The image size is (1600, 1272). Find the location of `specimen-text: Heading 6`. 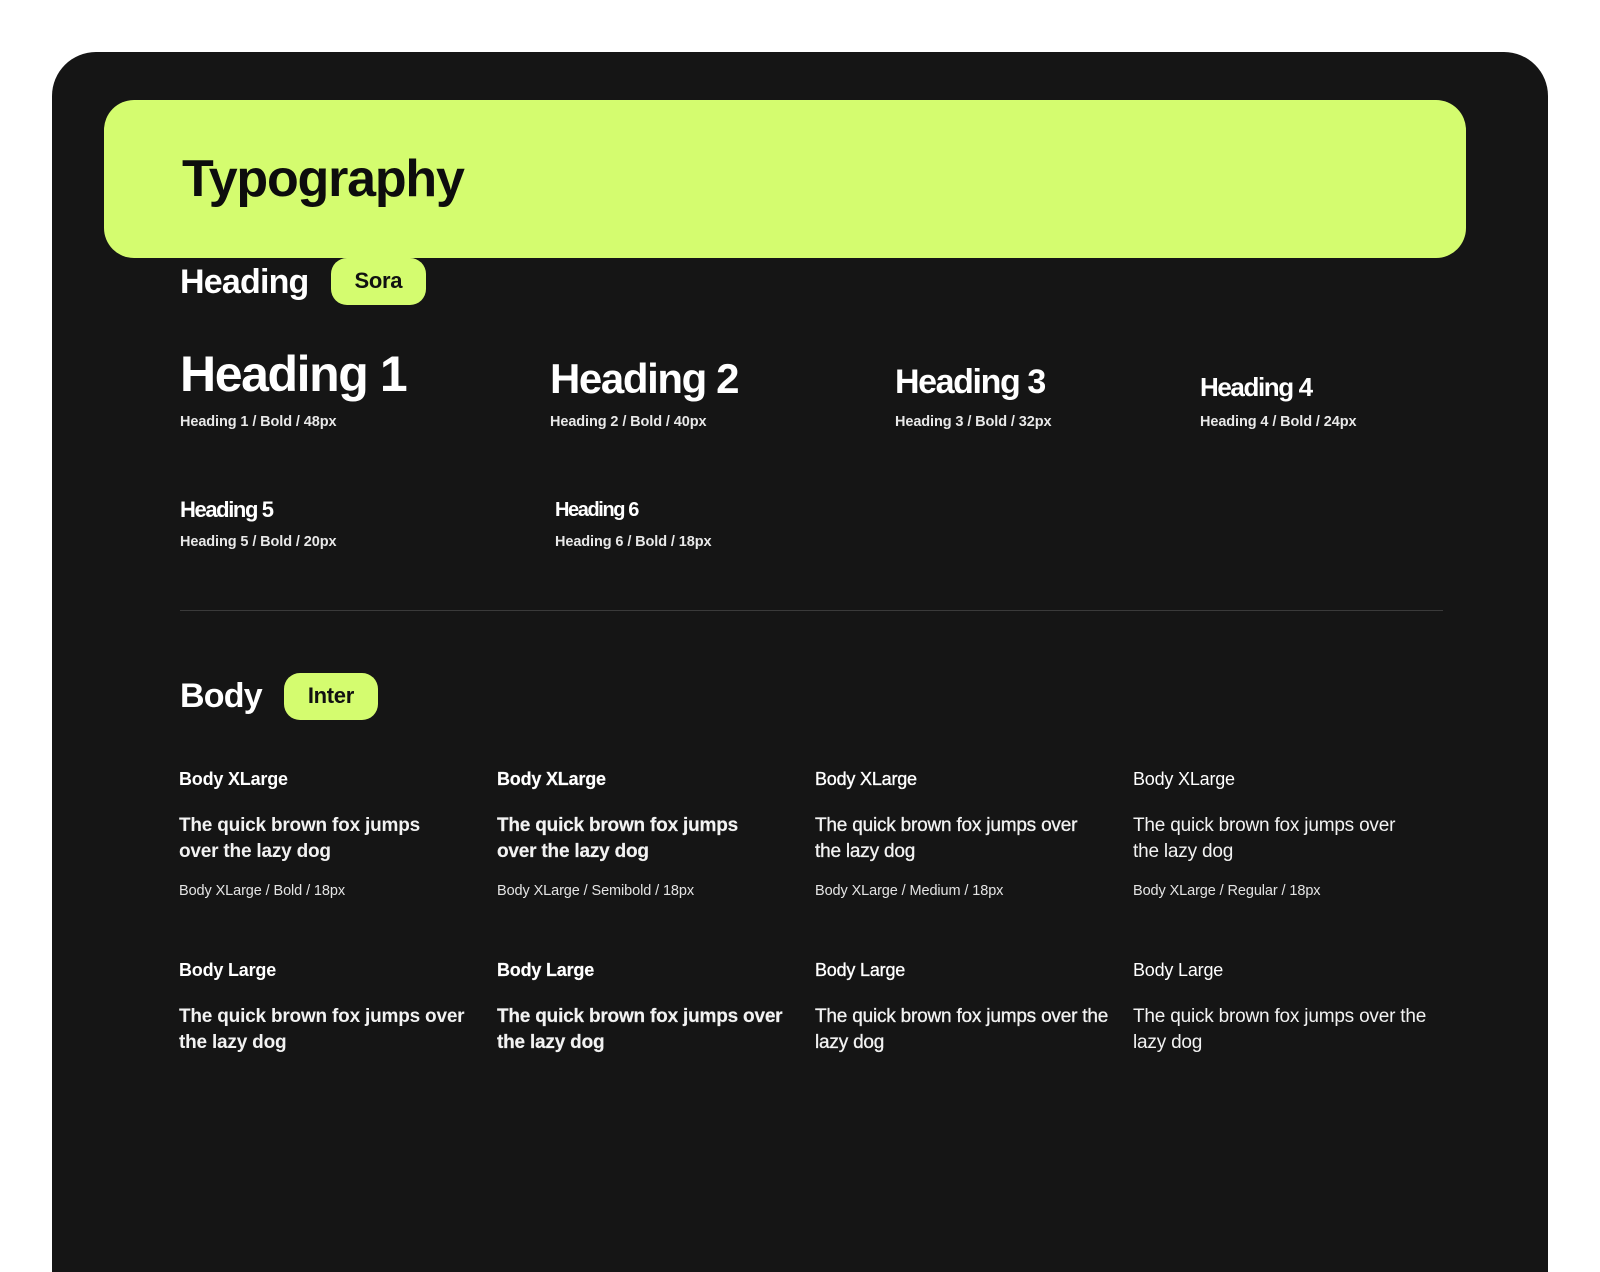

specimen-text: Heading 6 is located at coordinates (597, 509).